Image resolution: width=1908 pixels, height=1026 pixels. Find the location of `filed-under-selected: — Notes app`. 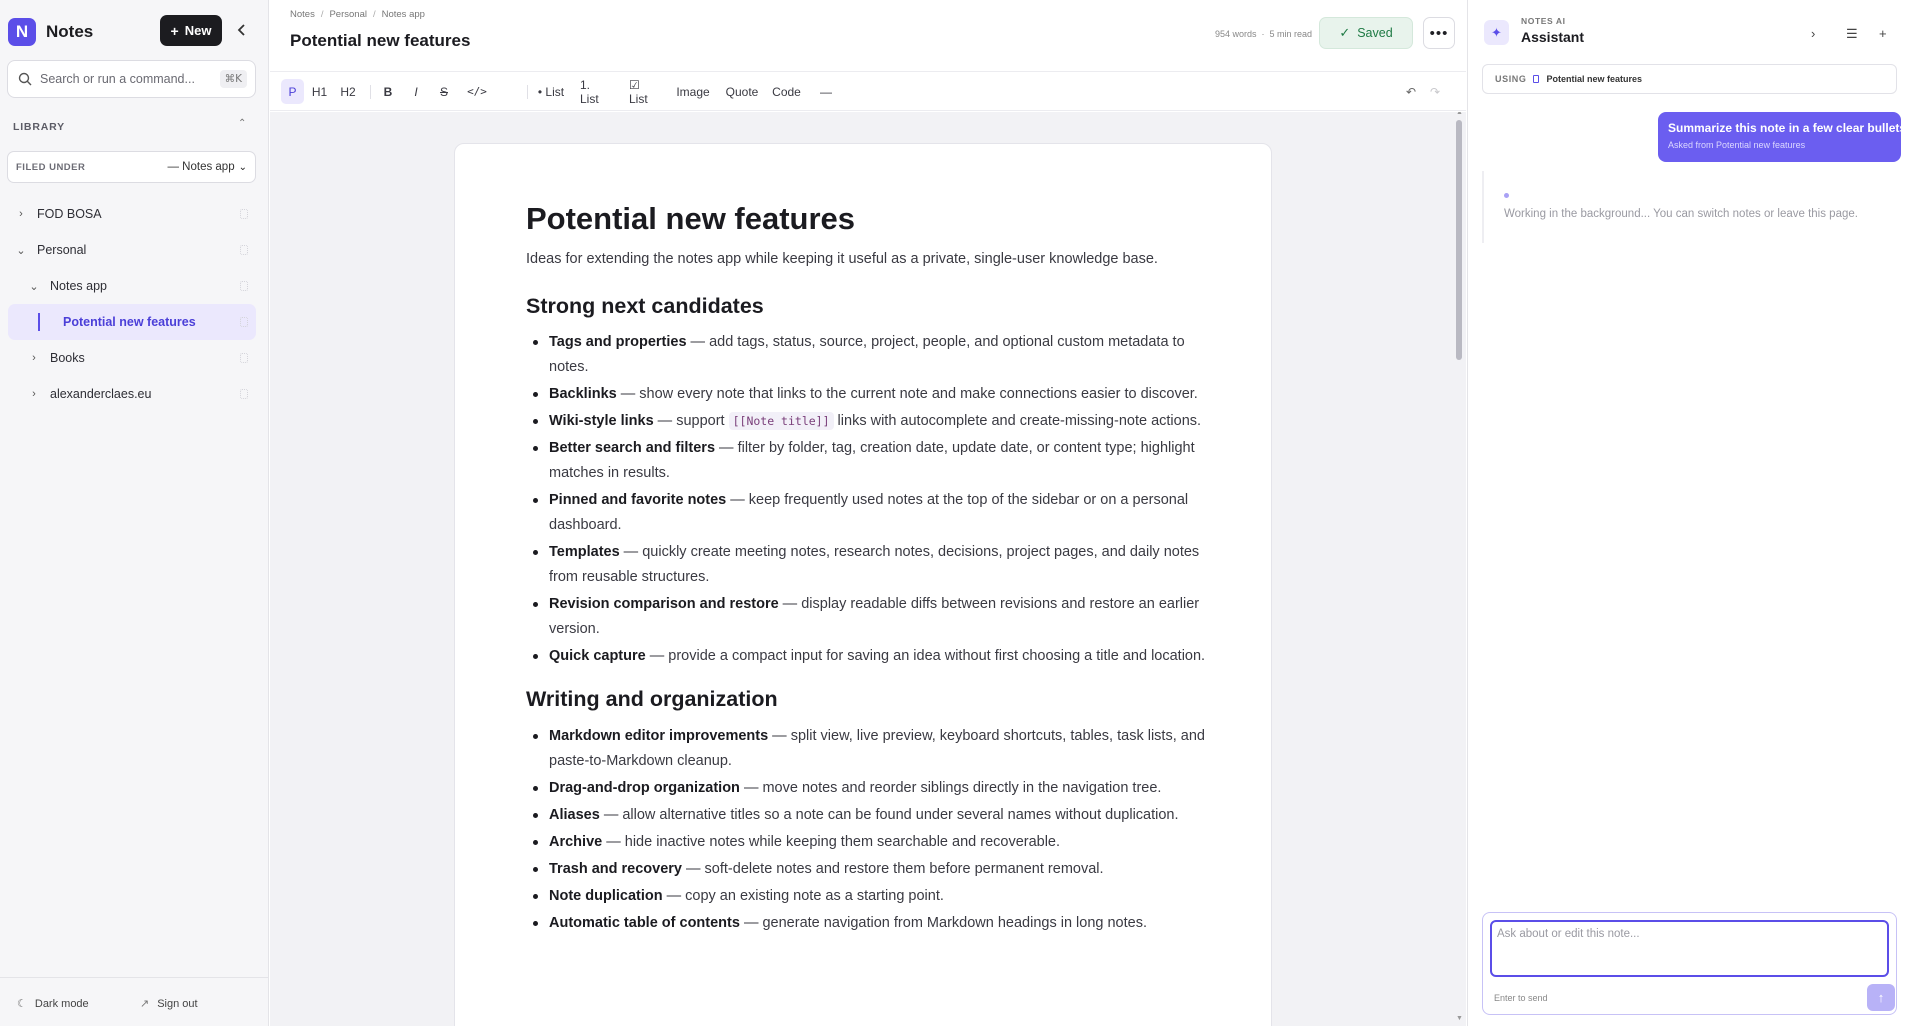

filed-under-selected: — Notes app is located at coordinates (201, 167).